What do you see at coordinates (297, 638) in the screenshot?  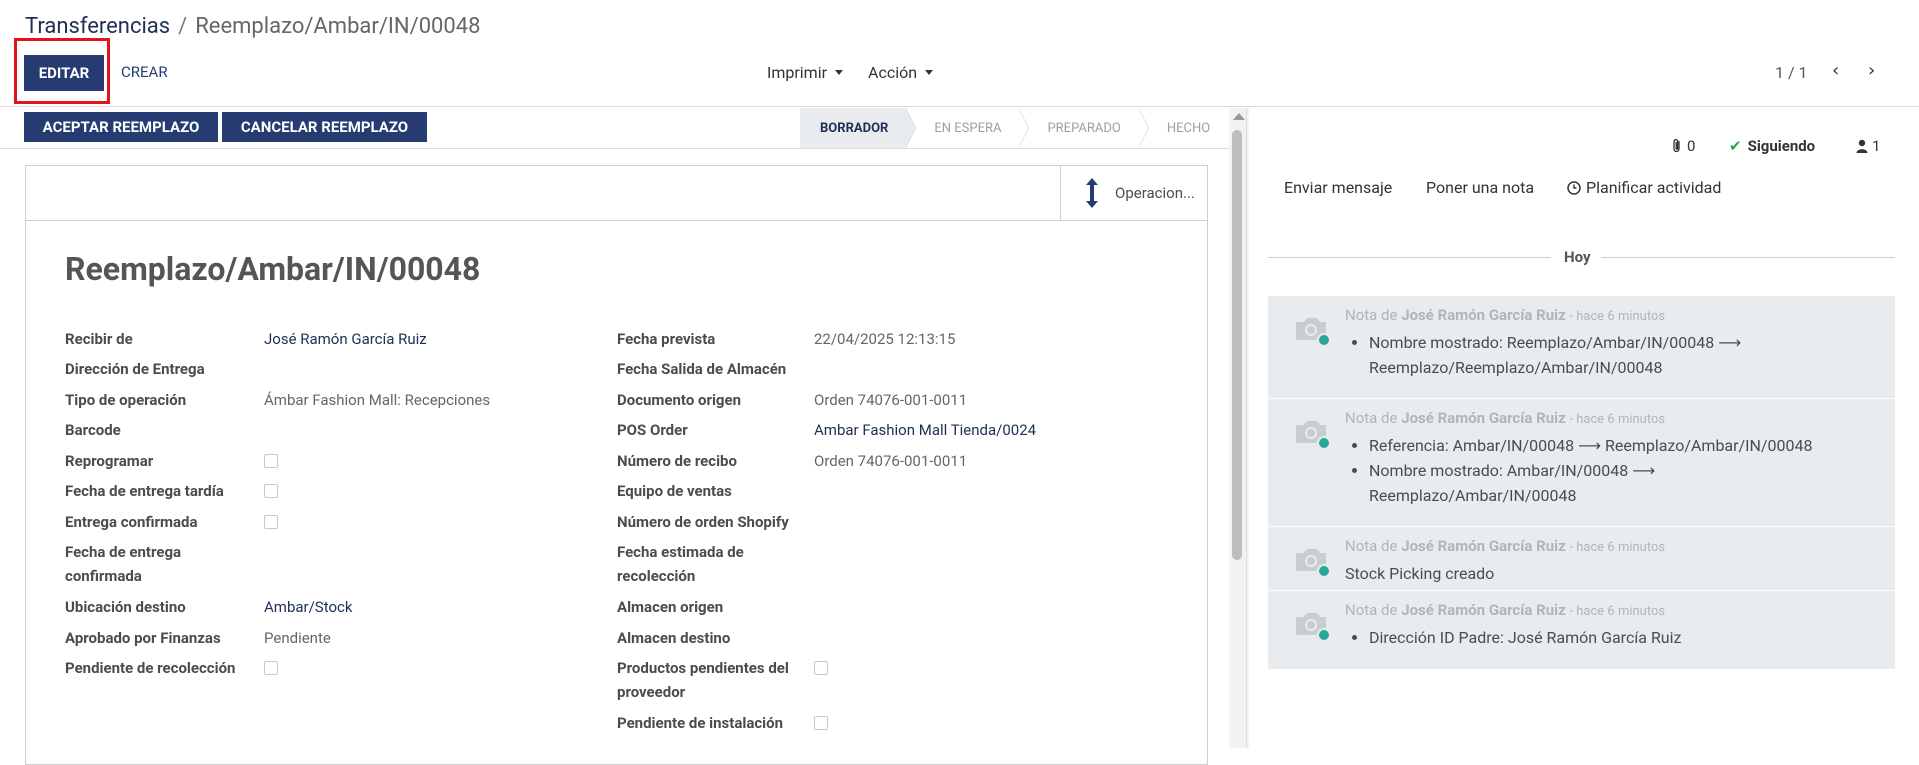 I see `field-value: Pendiente` at bounding box center [297, 638].